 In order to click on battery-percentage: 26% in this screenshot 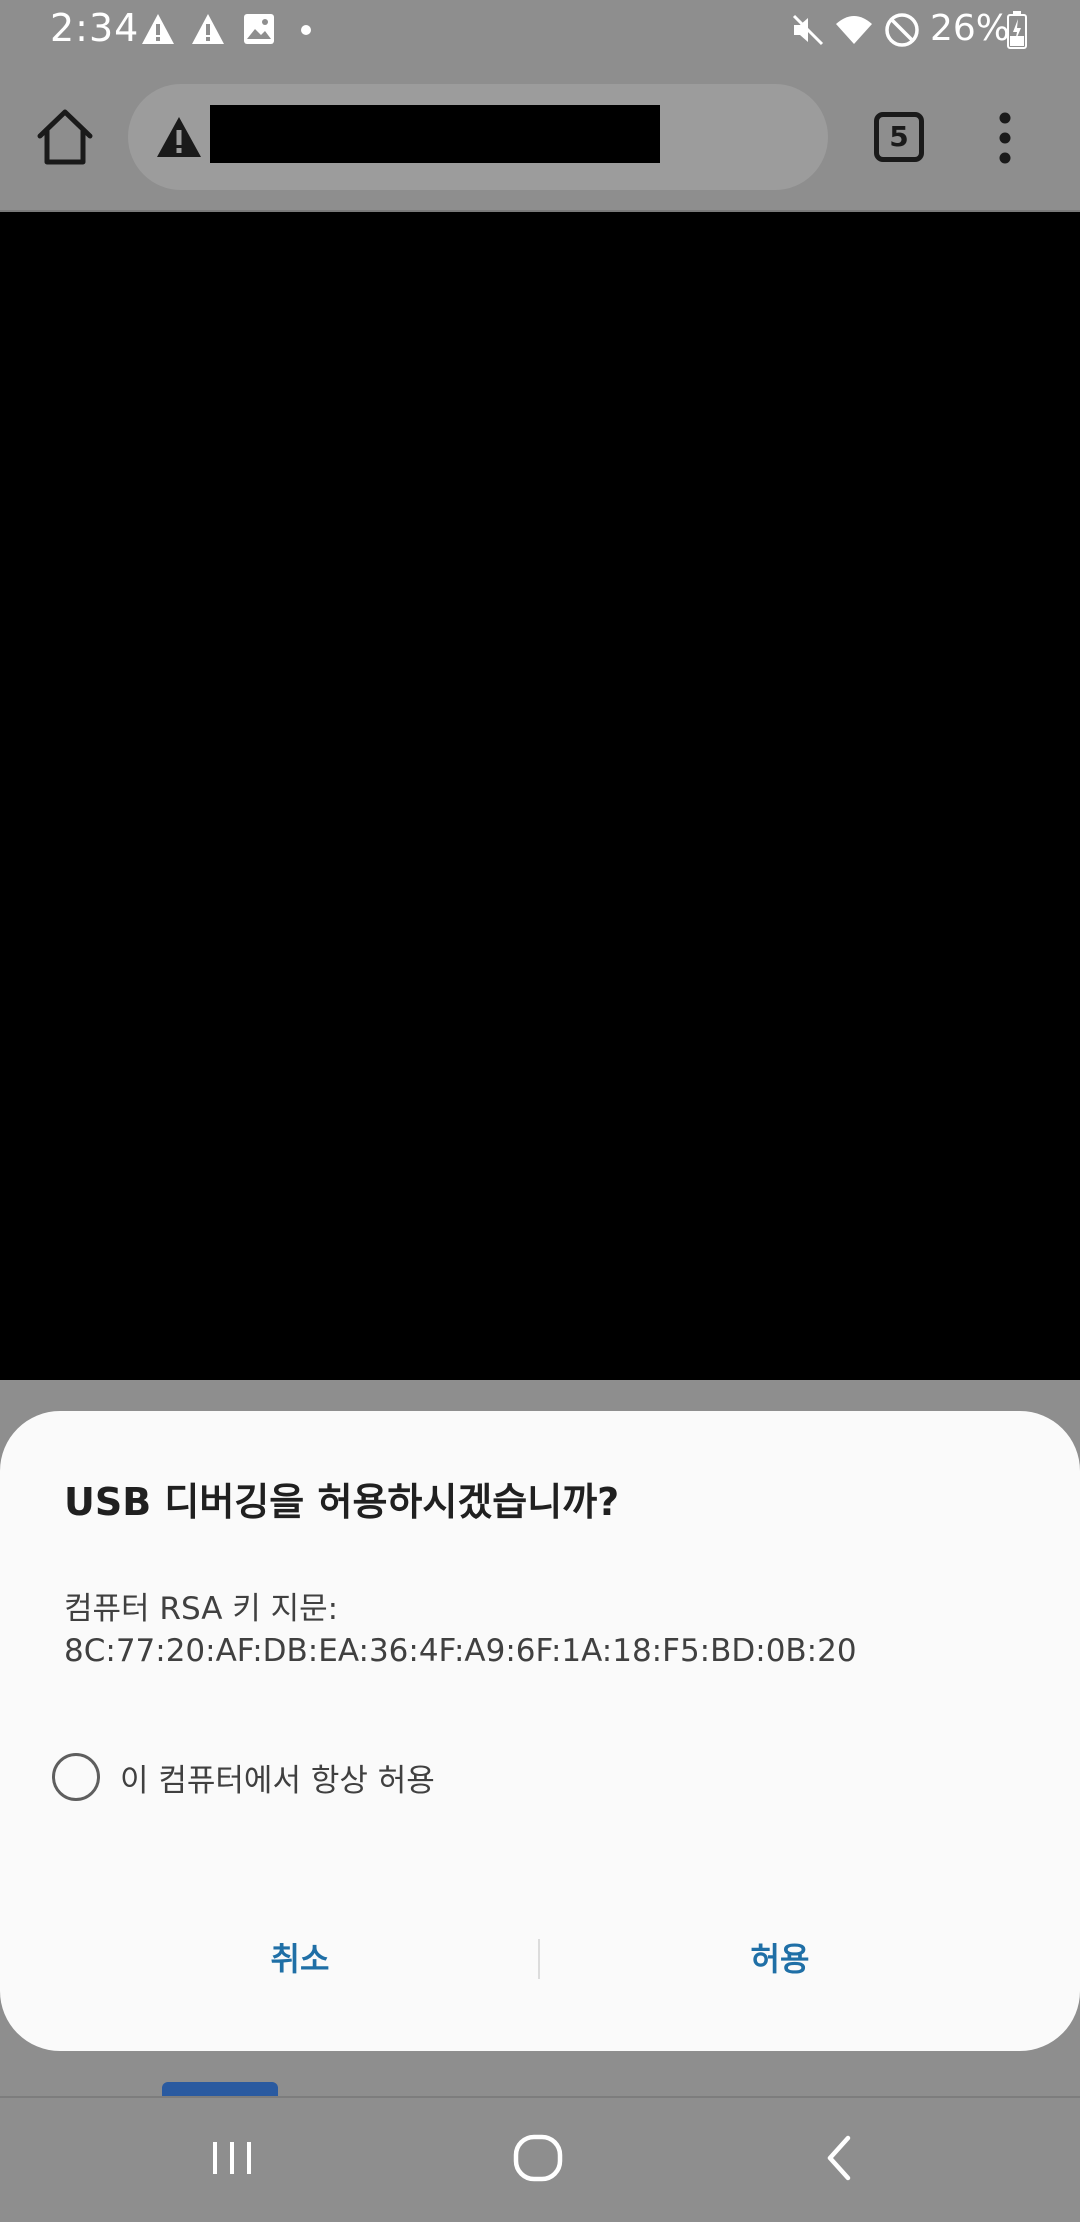, I will do `click(970, 28)`.